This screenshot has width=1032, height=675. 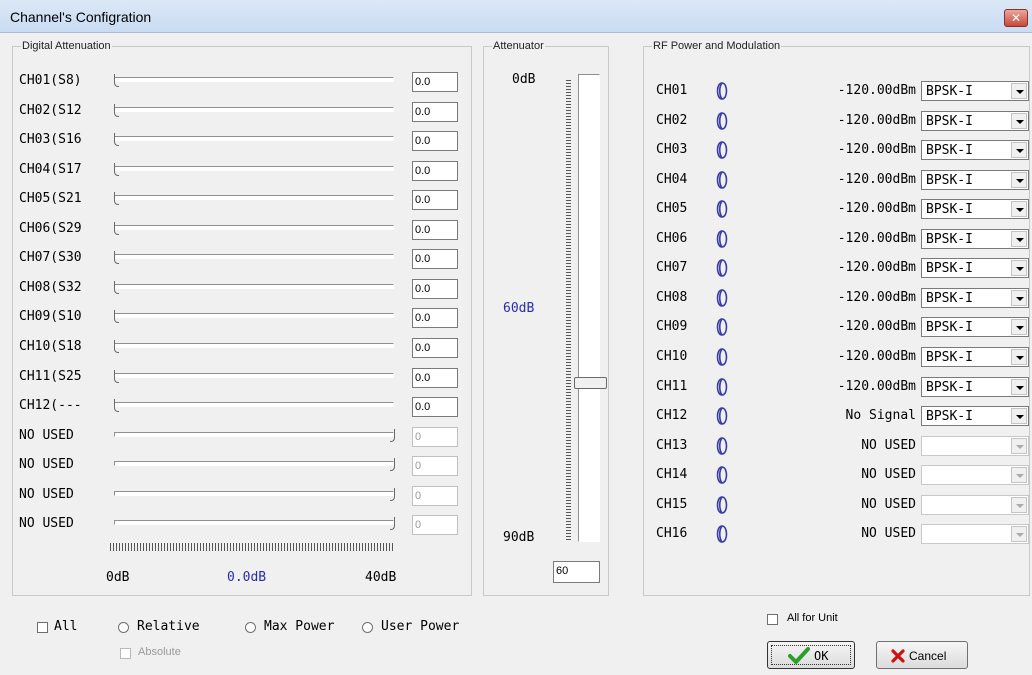 What do you see at coordinates (367, 627) in the screenshot?
I see `user-power-radio` at bounding box center [367, 627].